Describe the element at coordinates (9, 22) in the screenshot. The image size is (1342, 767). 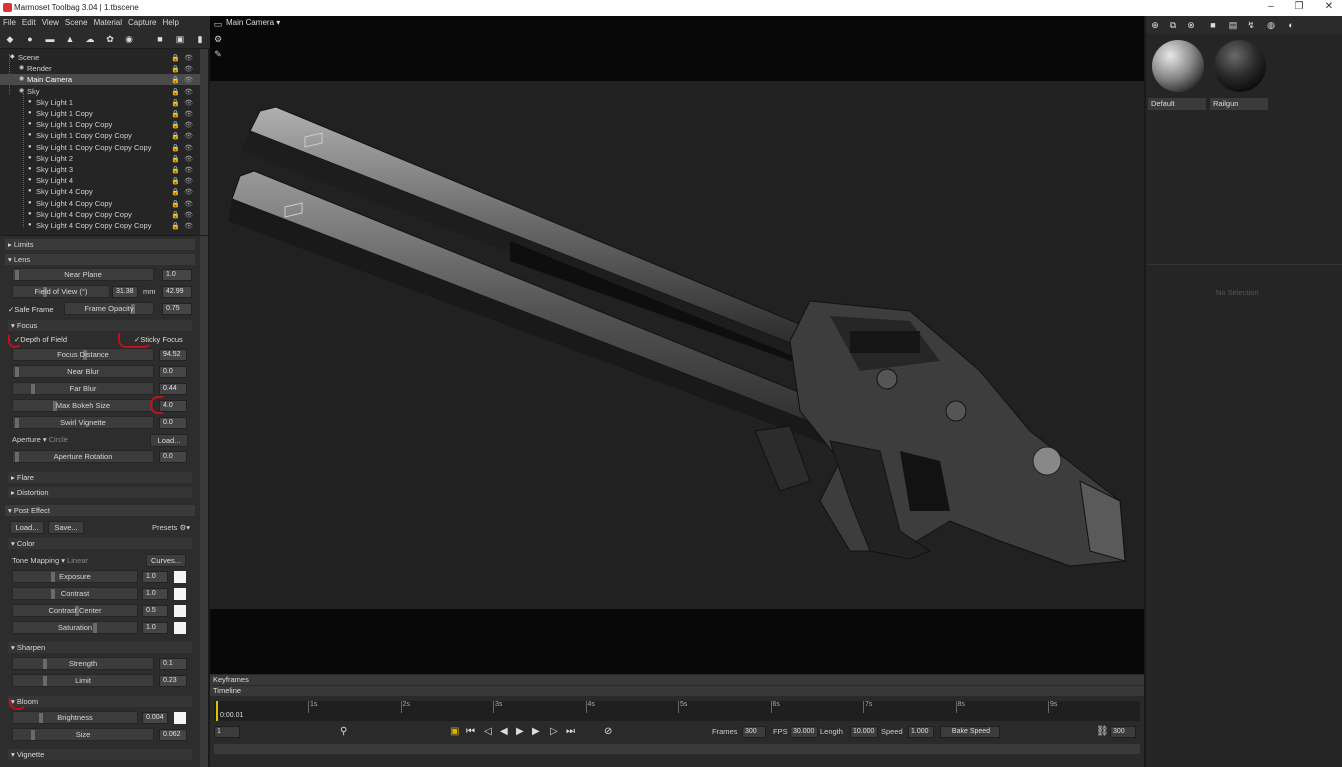
I see `menu-file: File` at that location.